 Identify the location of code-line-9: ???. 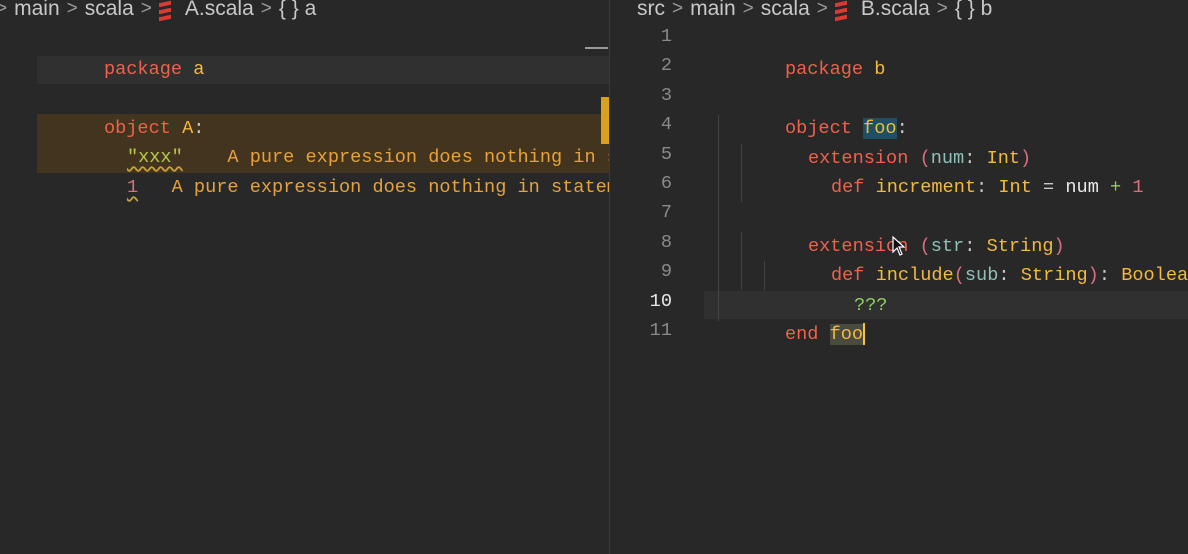
(837, 288).